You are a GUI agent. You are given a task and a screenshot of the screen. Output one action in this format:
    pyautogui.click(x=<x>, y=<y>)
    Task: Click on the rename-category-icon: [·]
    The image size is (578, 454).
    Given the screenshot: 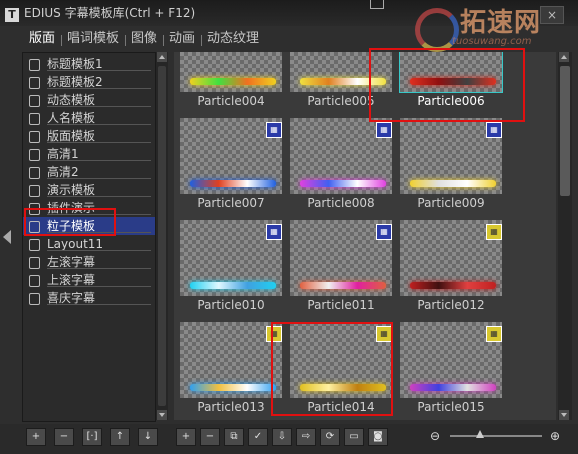 What is the action you would take?
    pyautogui.click(x=92, y=437)
    